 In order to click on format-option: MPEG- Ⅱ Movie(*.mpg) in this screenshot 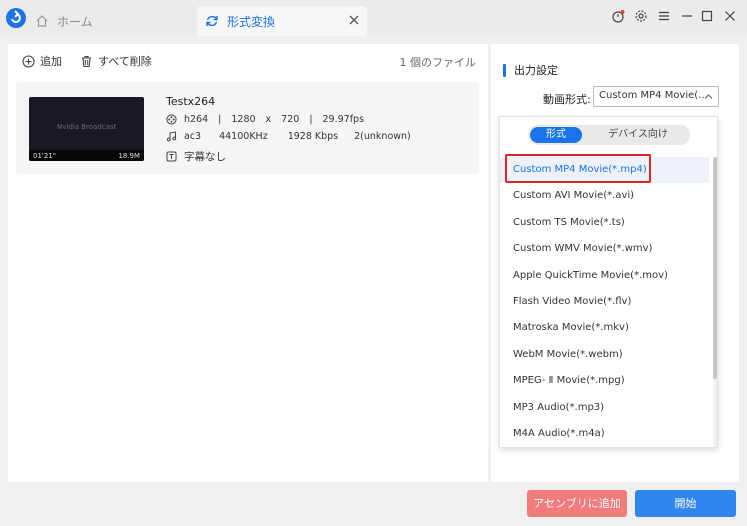, I will do `click(604, 381)`.